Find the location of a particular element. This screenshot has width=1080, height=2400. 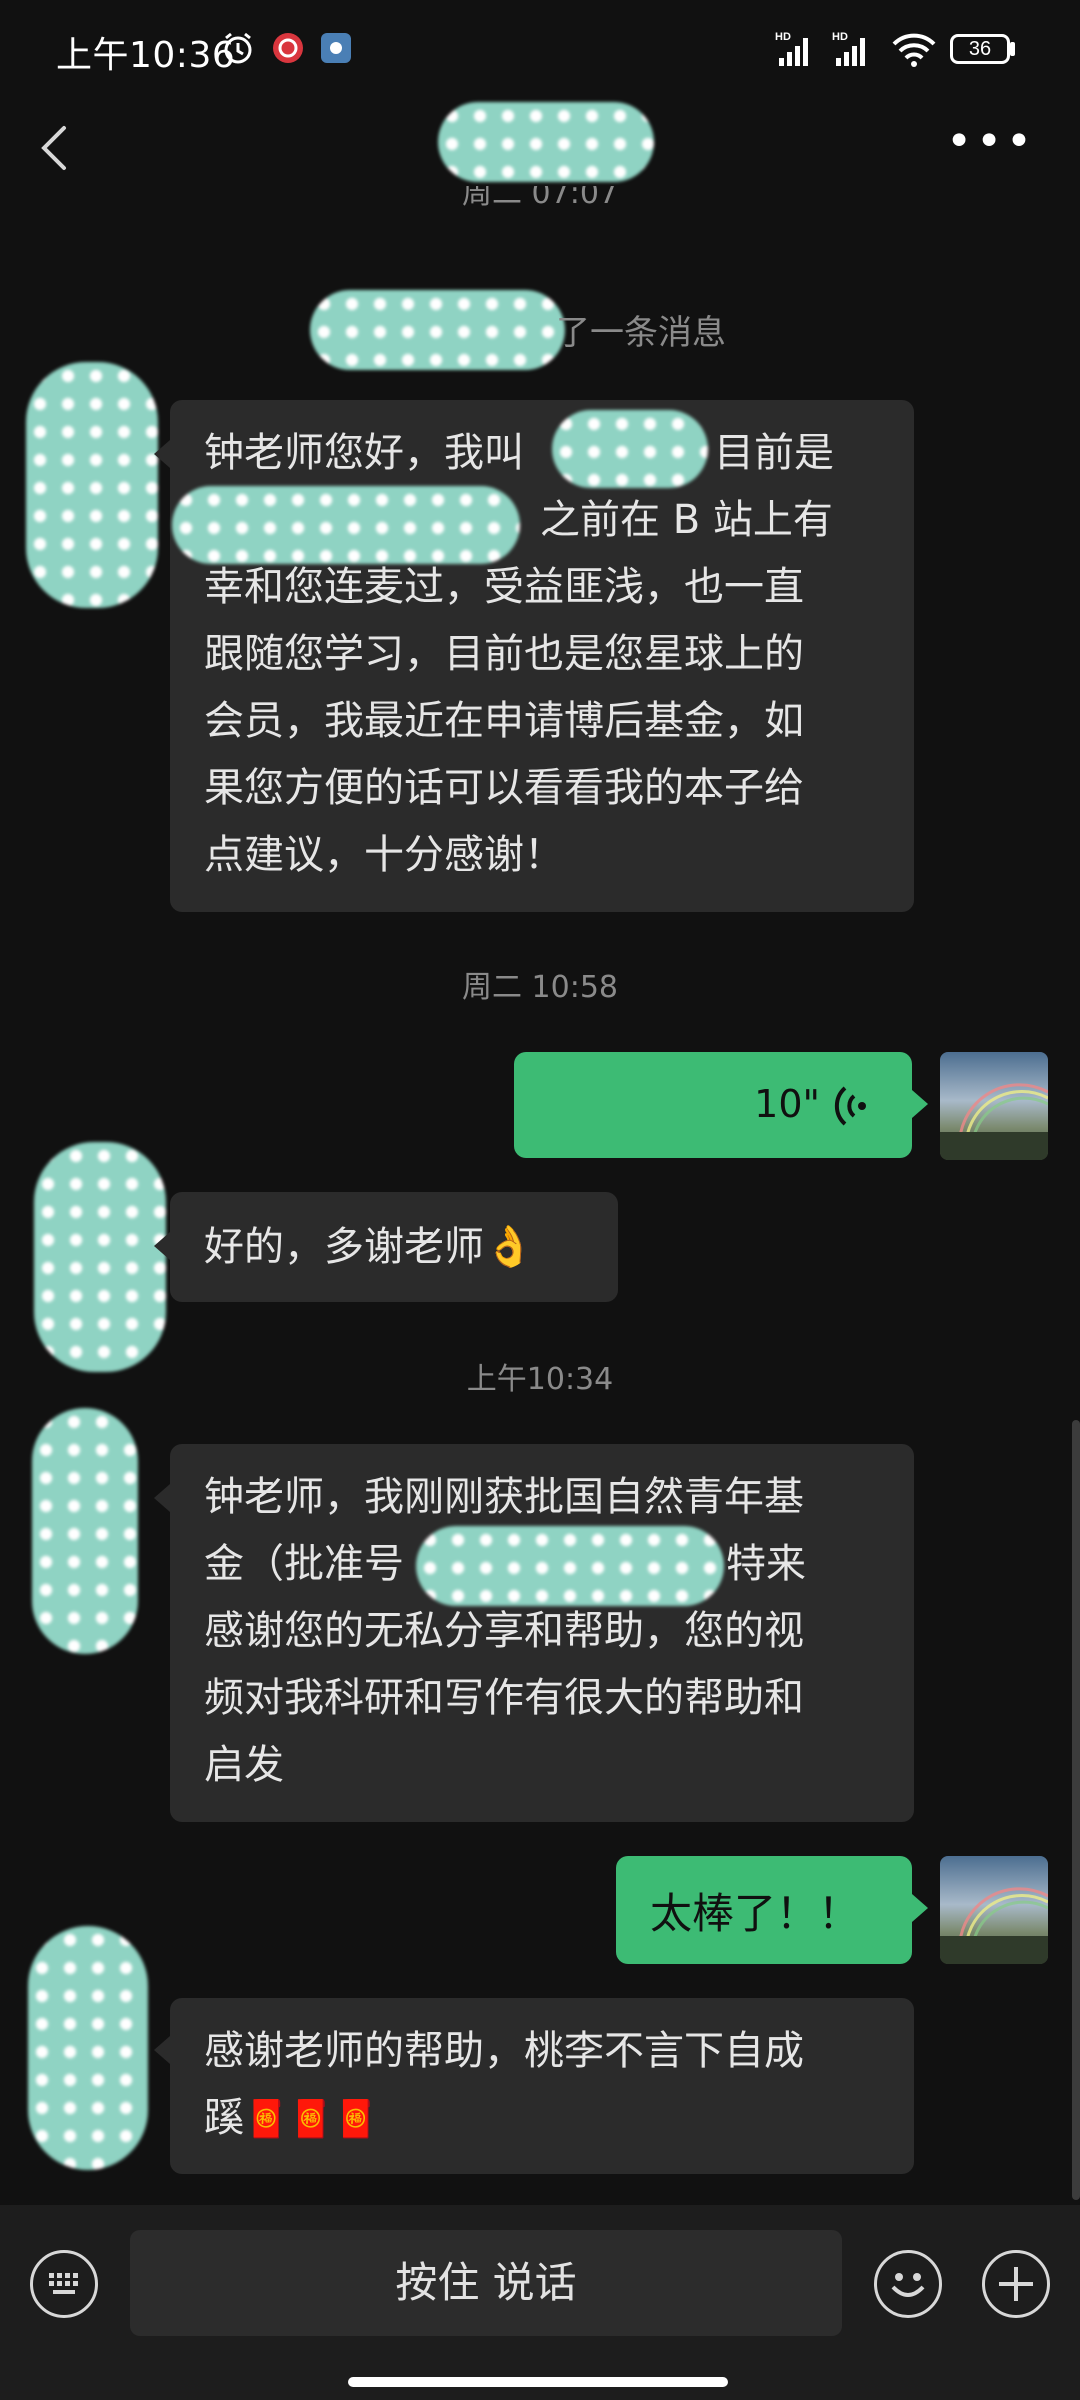

back-icon is located at coordinates (53, 148).